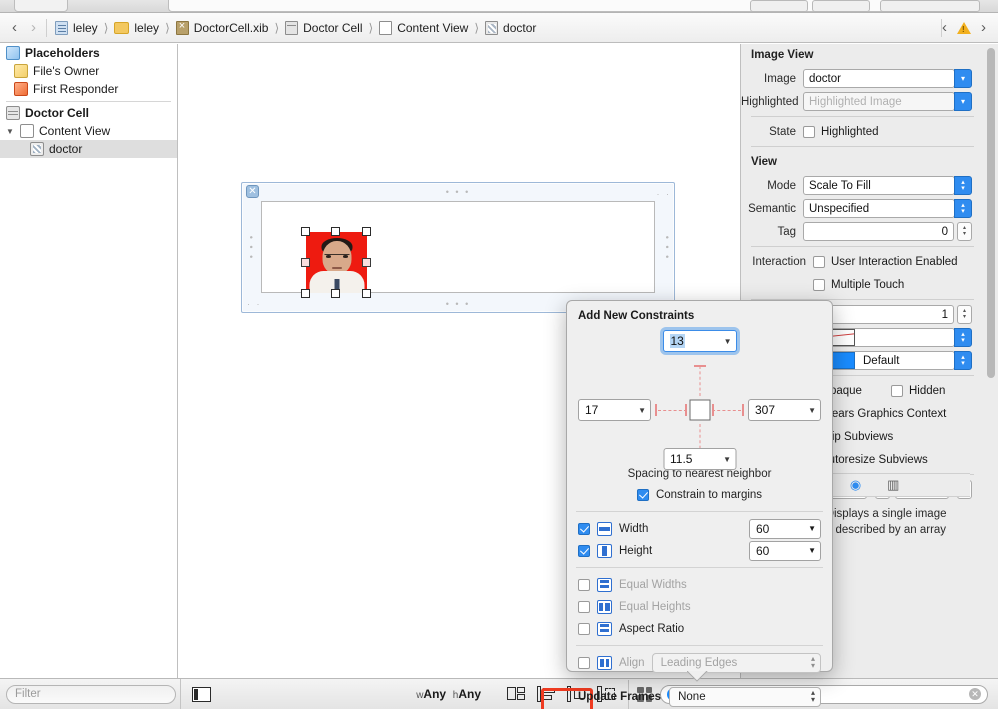 This screenshot has height=709, width=998. Describe the element at coordinates (963, 185) in the screenshot. I see `mode-stepper-icon: ▴ ▾` at that location.